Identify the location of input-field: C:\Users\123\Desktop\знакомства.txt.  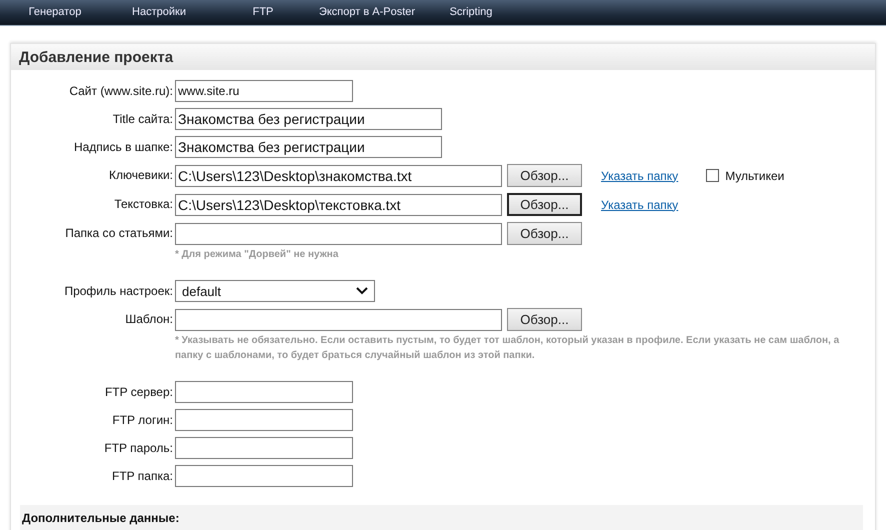
(338, 175).